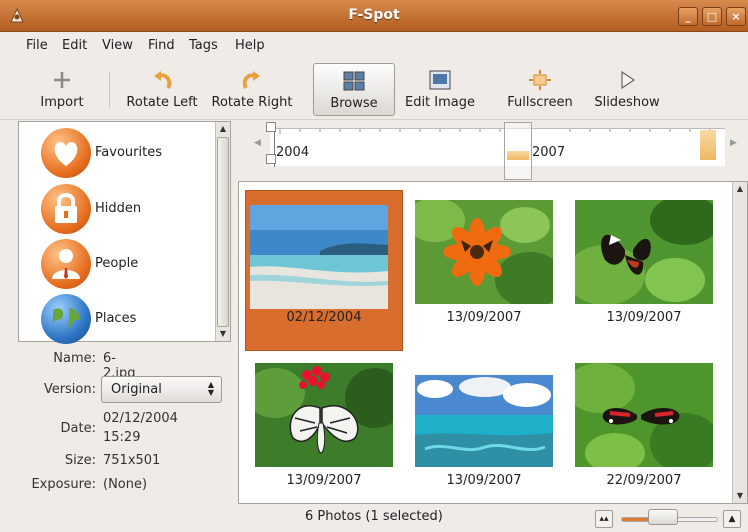  I want to click on timeline-start-handle-bottom, so click(271, 159).